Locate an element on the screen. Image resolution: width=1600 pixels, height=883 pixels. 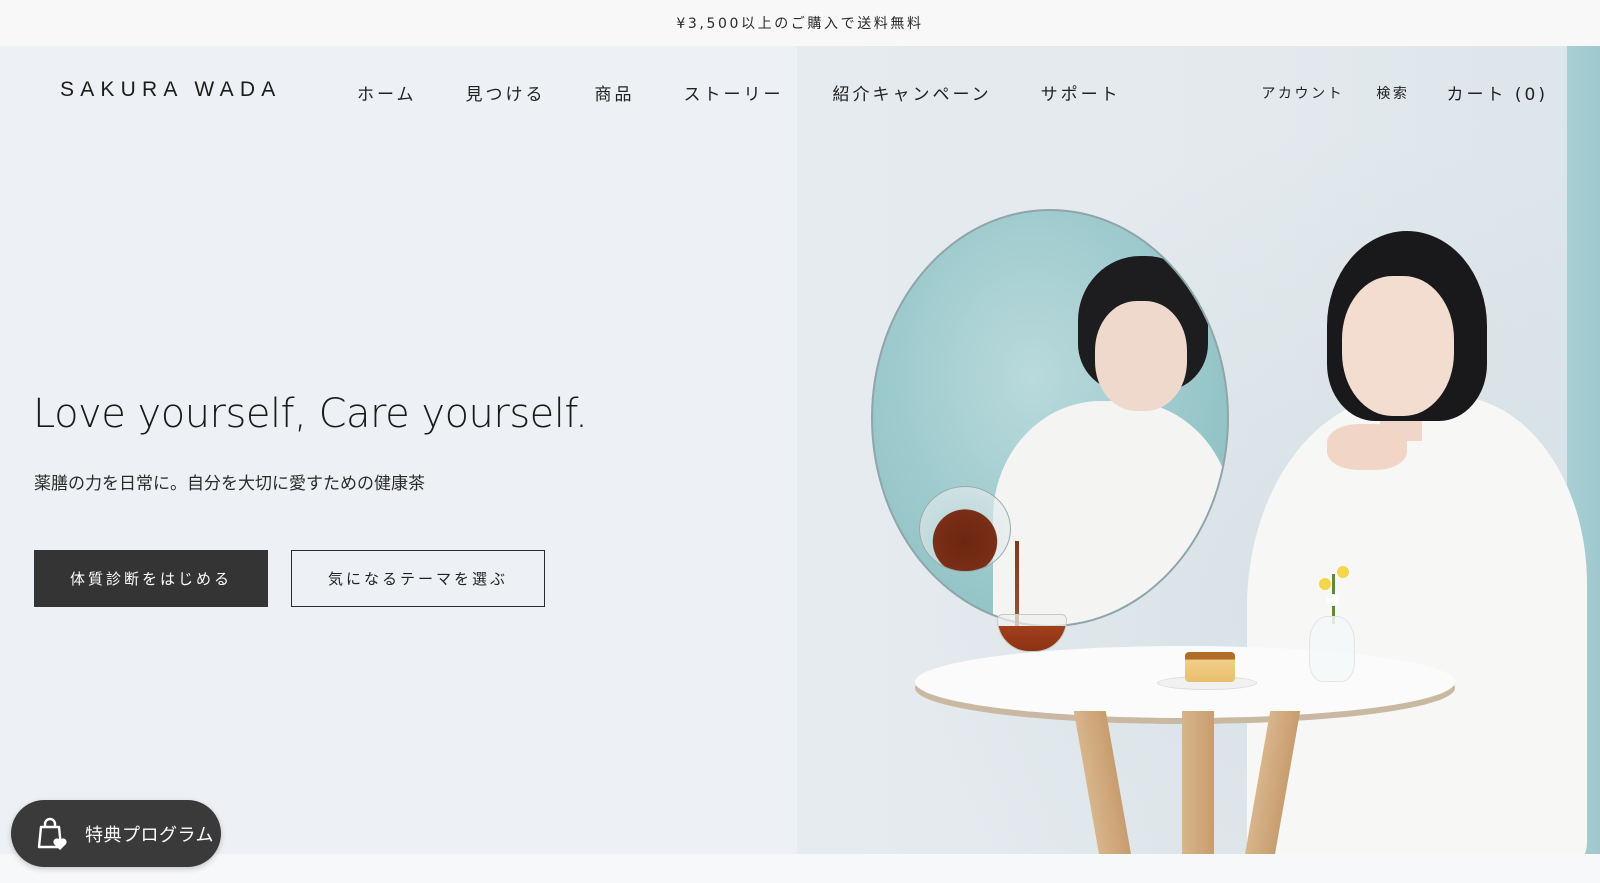
header-utilities: アカウント 検索 カート (0) is located at coordinates (1404, 92).